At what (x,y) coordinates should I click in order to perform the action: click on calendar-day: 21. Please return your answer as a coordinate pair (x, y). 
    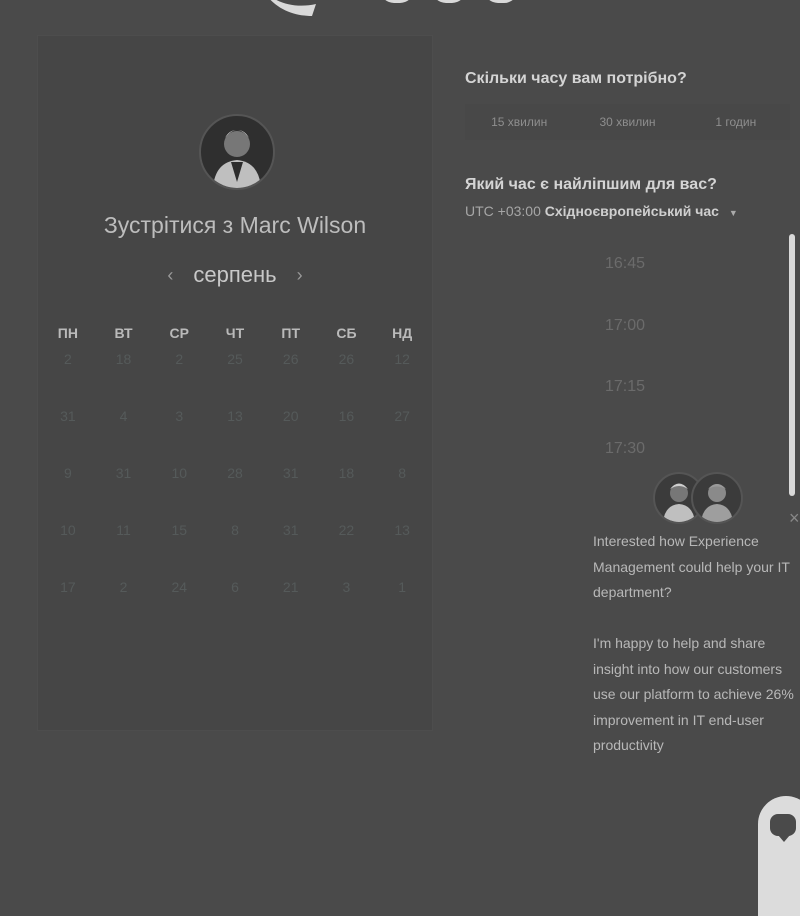
    Looking at the image, I should click on (290, 587).